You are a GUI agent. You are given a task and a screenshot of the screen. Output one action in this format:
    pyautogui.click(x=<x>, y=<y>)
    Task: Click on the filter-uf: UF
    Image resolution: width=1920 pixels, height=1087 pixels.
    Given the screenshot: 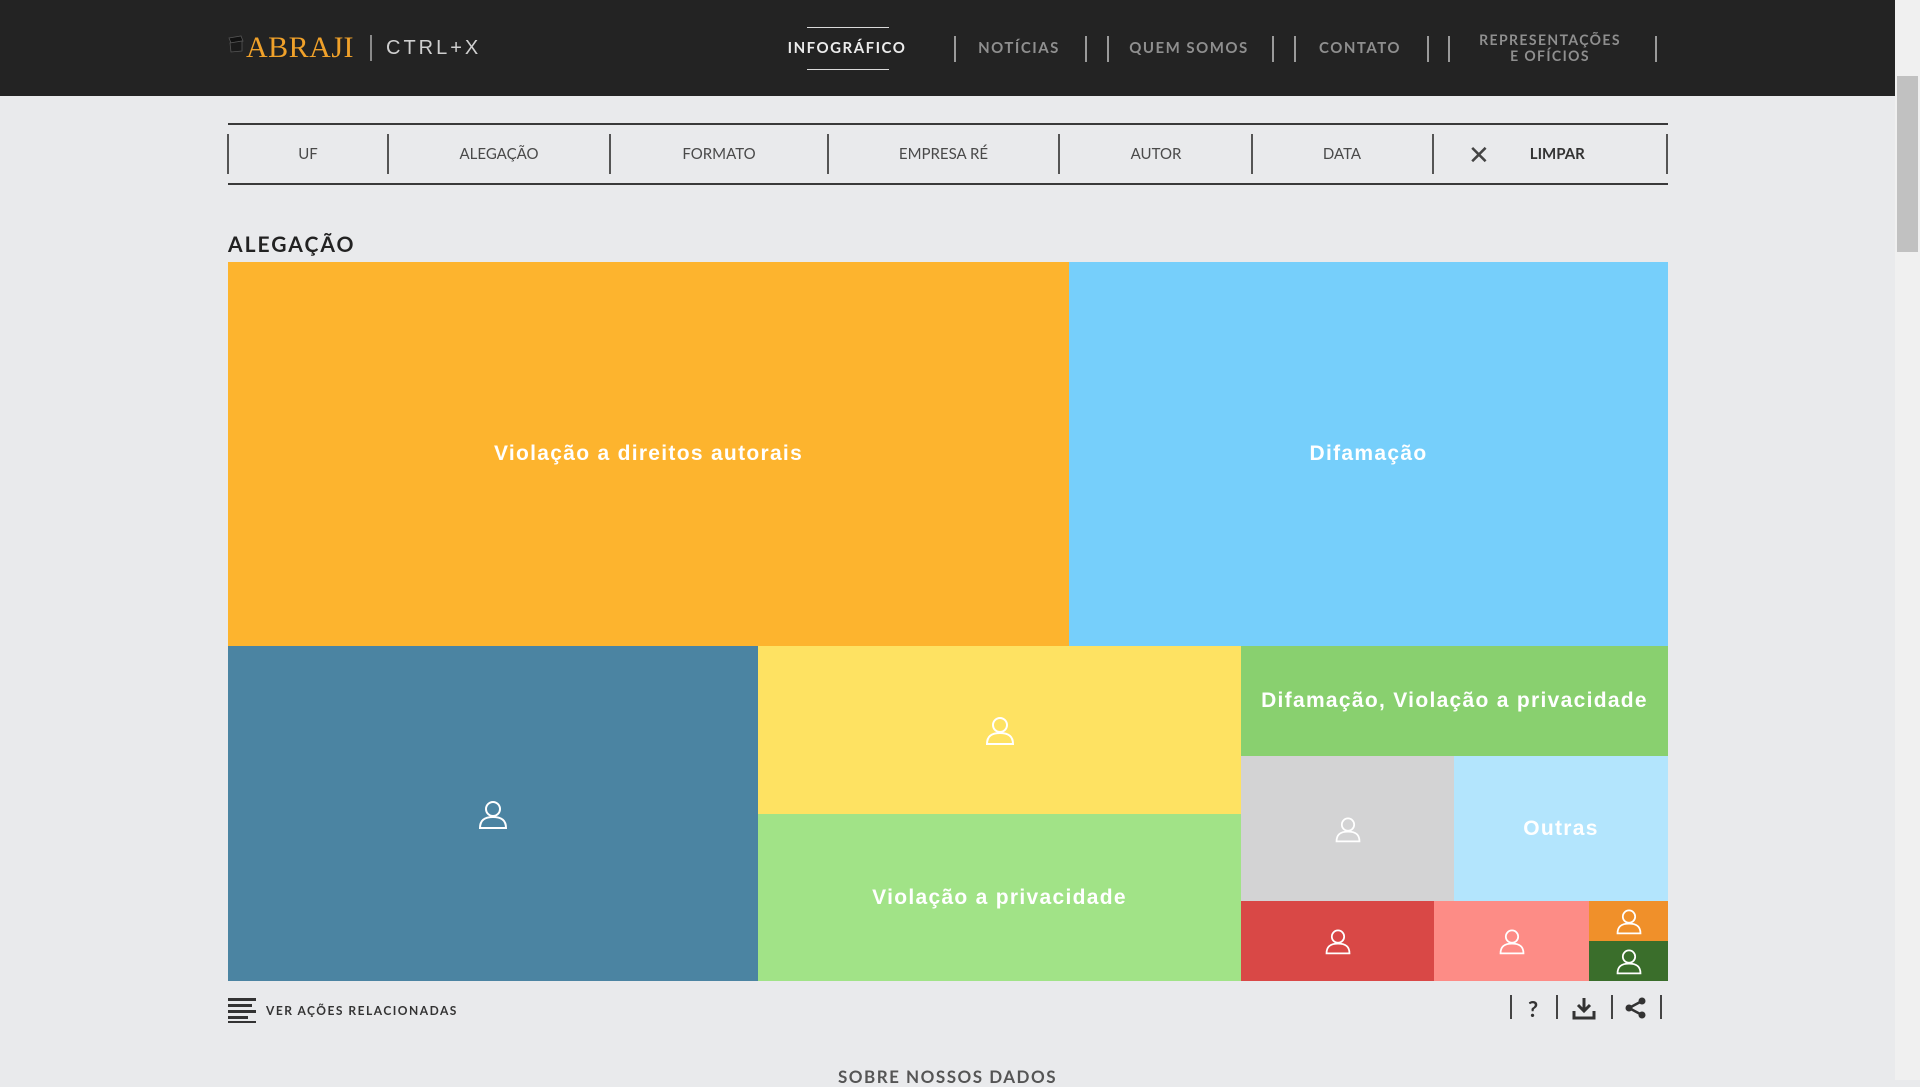 What is the action you would take?
    pyautogui.click(x=308, y=154)
    